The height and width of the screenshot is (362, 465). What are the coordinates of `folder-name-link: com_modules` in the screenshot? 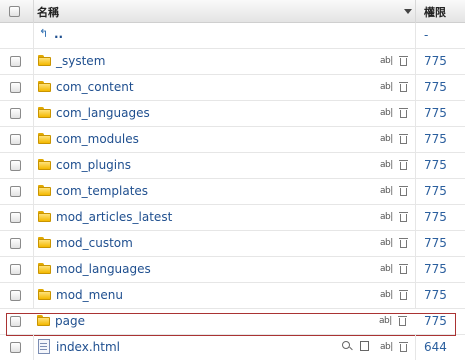 It's located at (97, 139).